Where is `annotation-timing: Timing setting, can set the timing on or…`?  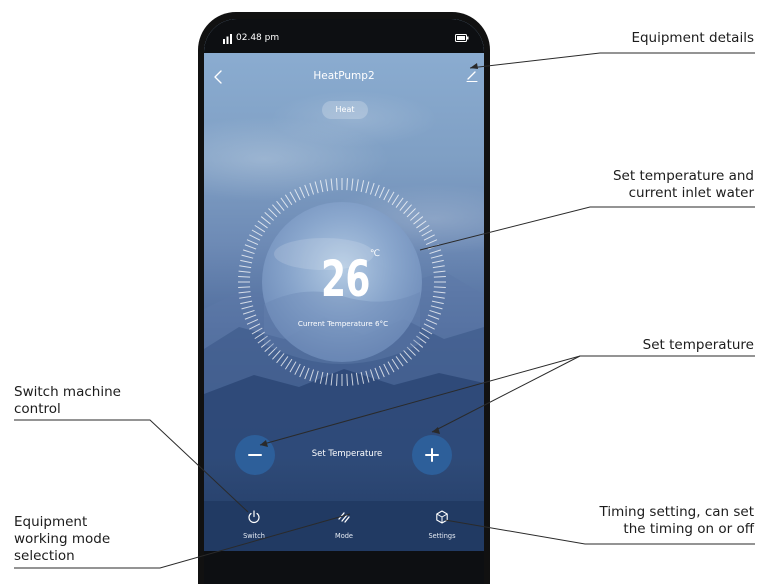 annotation-timing: Timing setting, can set the timing on or… is located at coordinates (676, 520).